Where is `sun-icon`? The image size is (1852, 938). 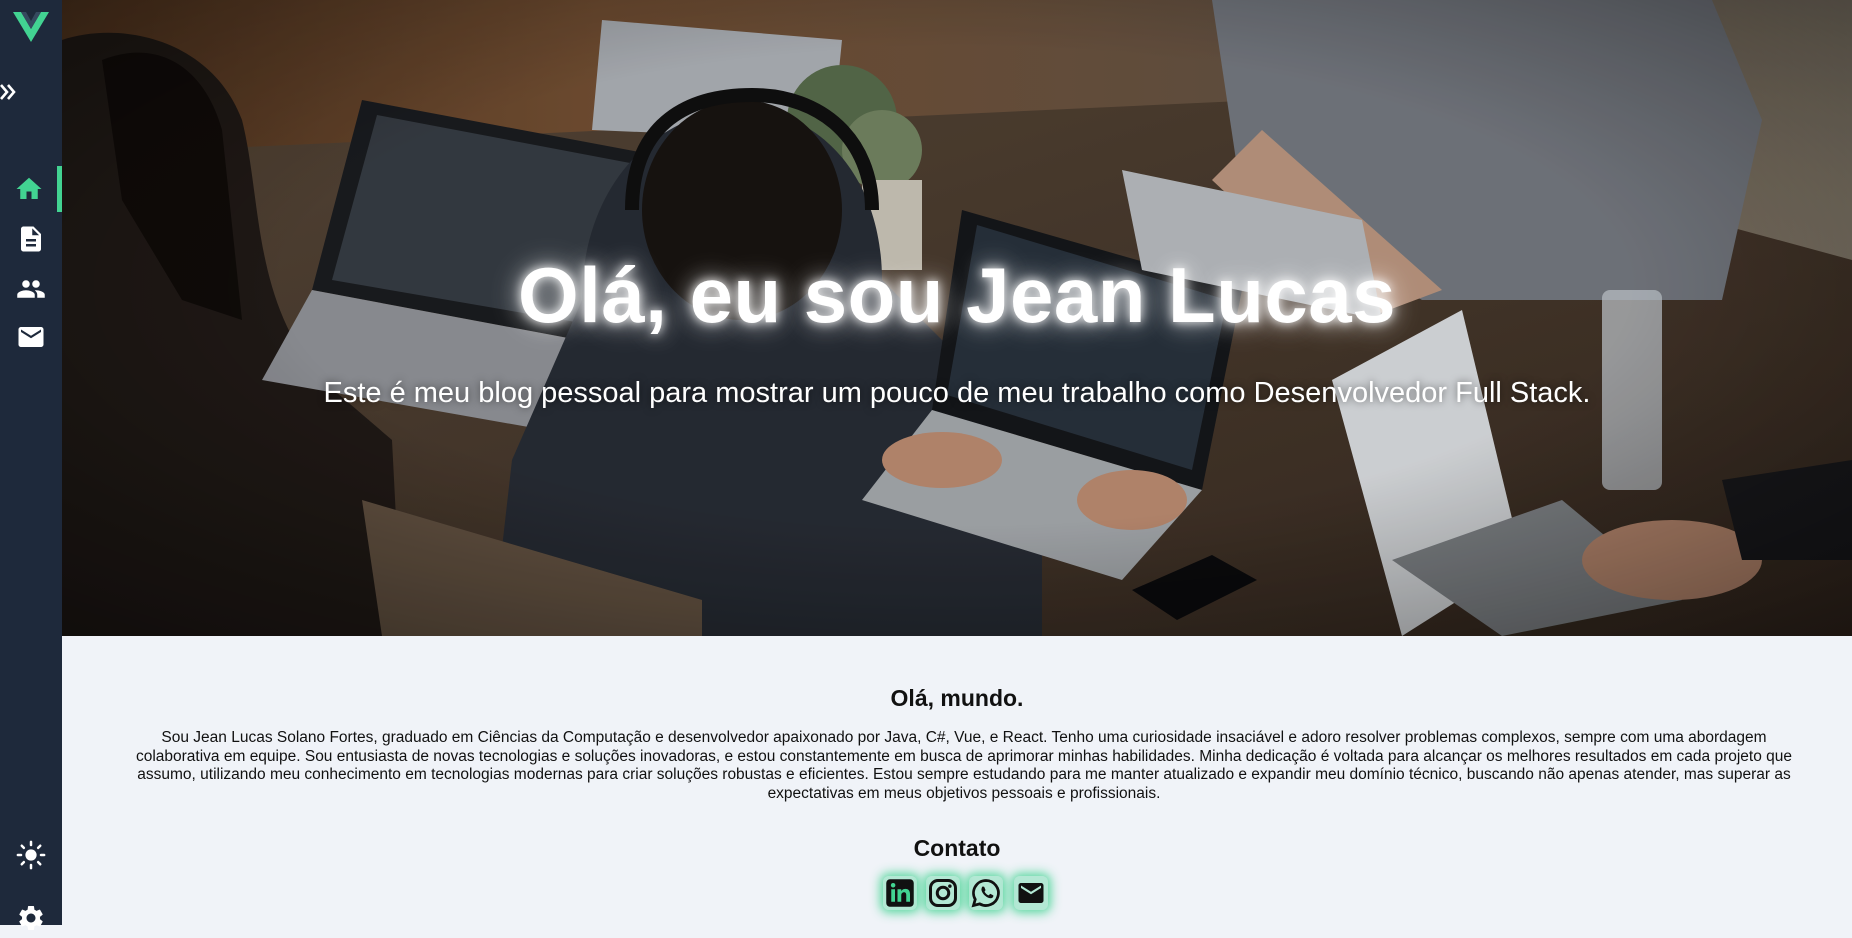
sun-icon is located at coordinates (31, 855).